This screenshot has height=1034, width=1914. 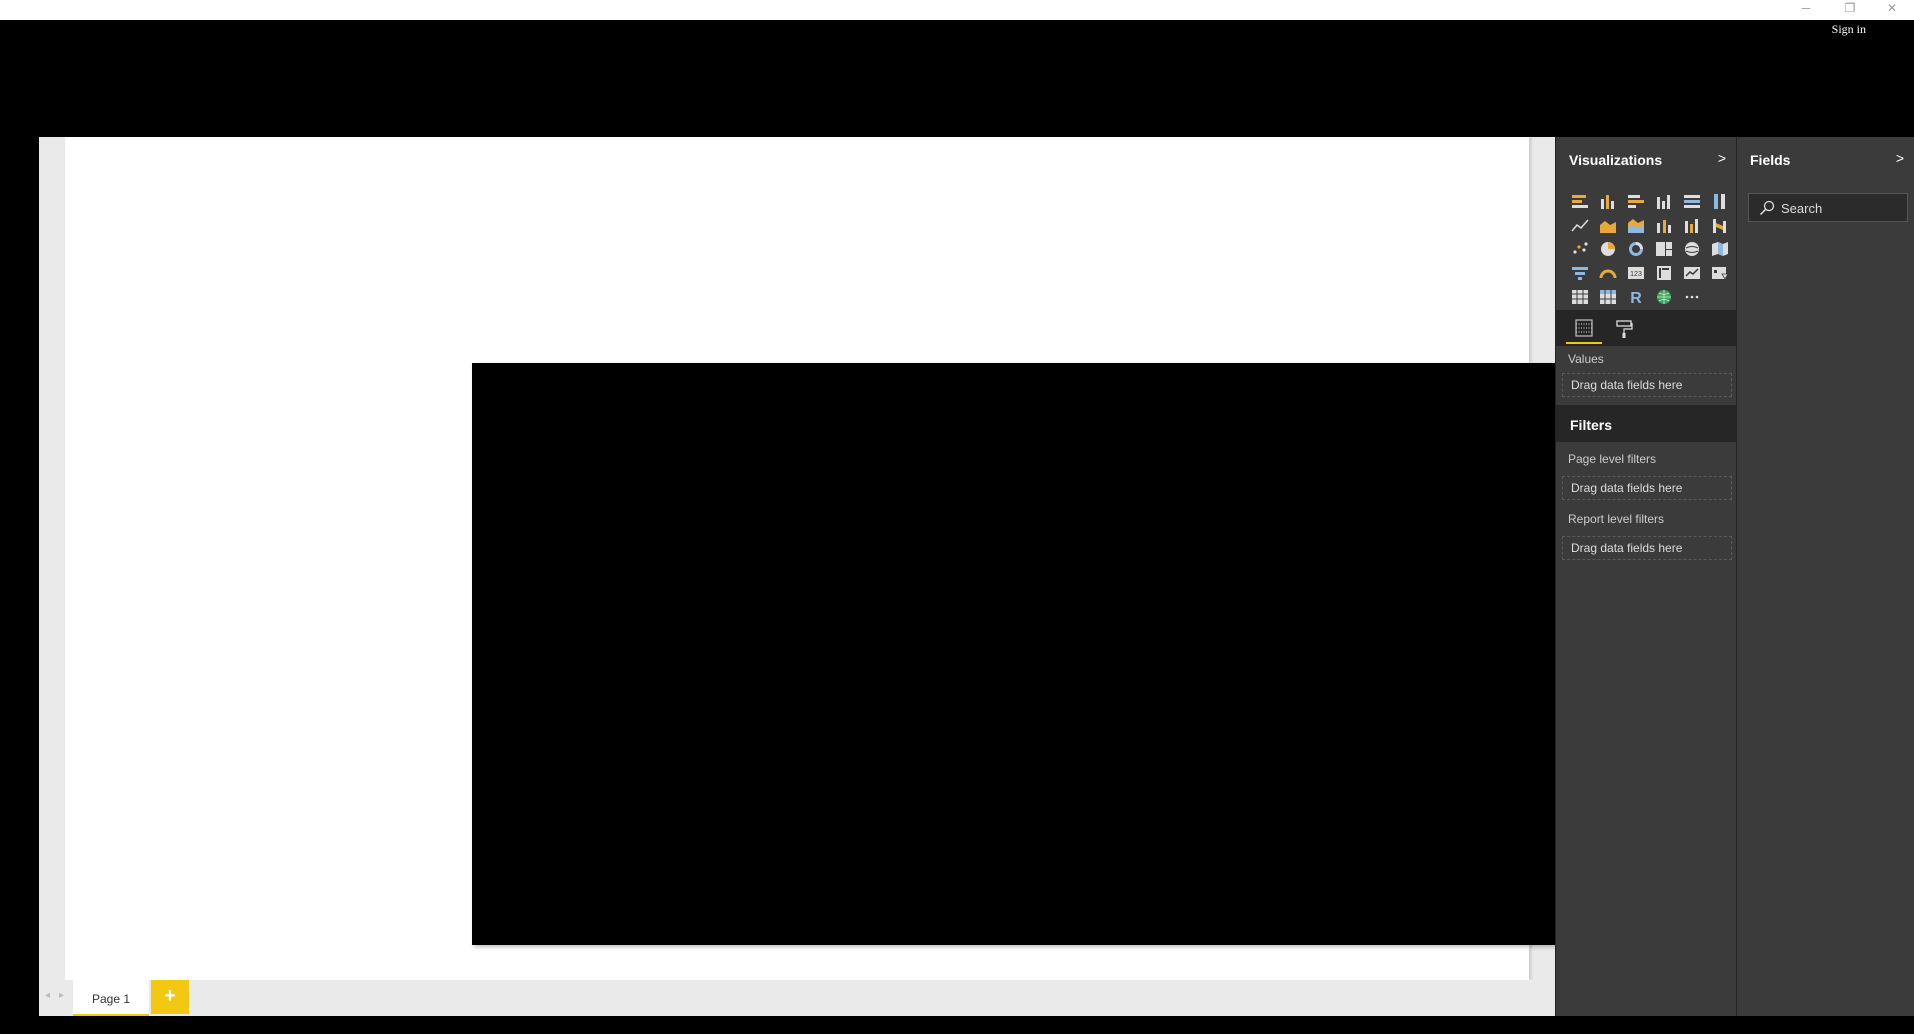 I want to click on svg-text: R, so click(x=1636, y=298).